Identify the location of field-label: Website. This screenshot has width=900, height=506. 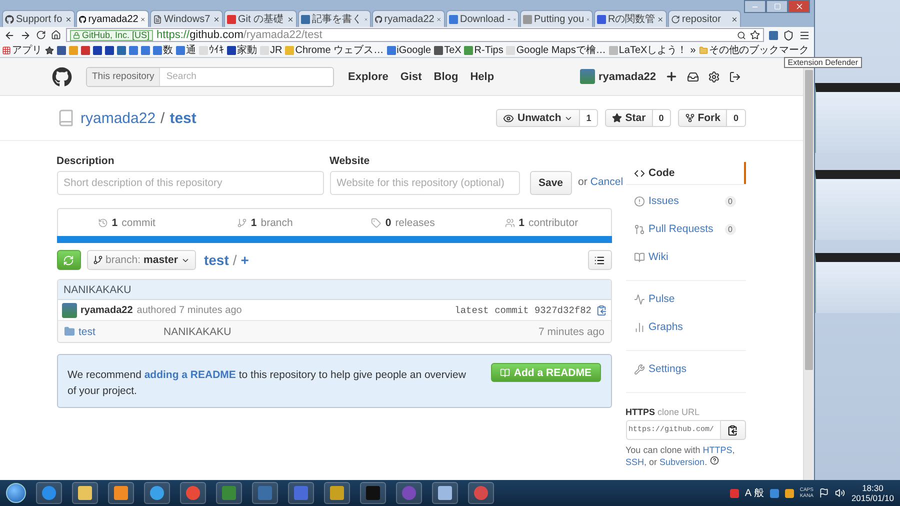
(350, 161).